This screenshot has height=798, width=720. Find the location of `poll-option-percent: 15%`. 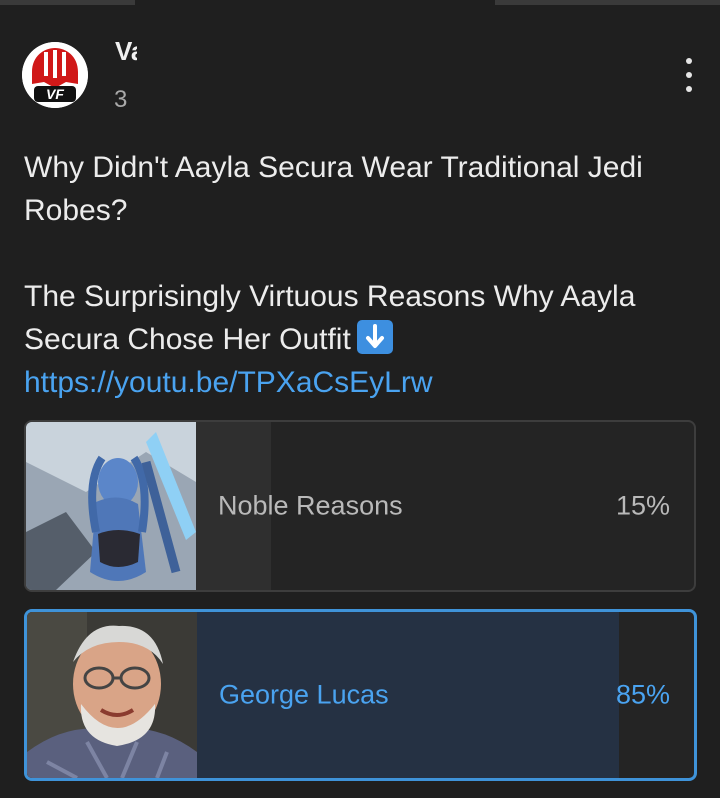

poll-option-percent: 15% is located at coordinates (642, 505).